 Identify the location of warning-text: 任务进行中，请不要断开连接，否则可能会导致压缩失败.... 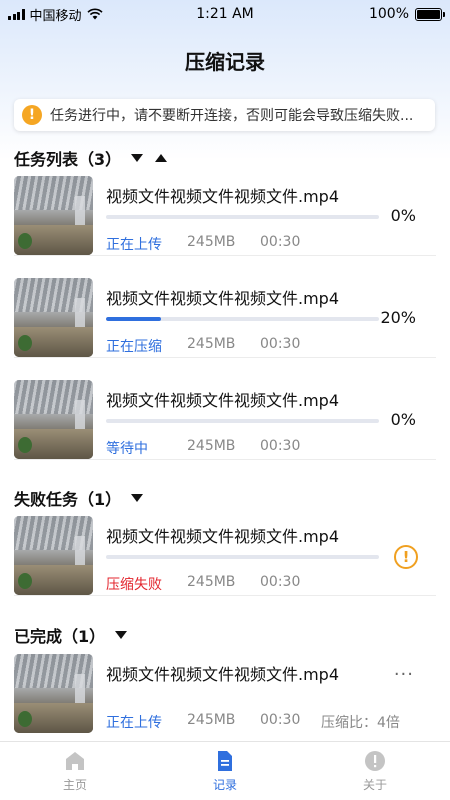
(232, 116).